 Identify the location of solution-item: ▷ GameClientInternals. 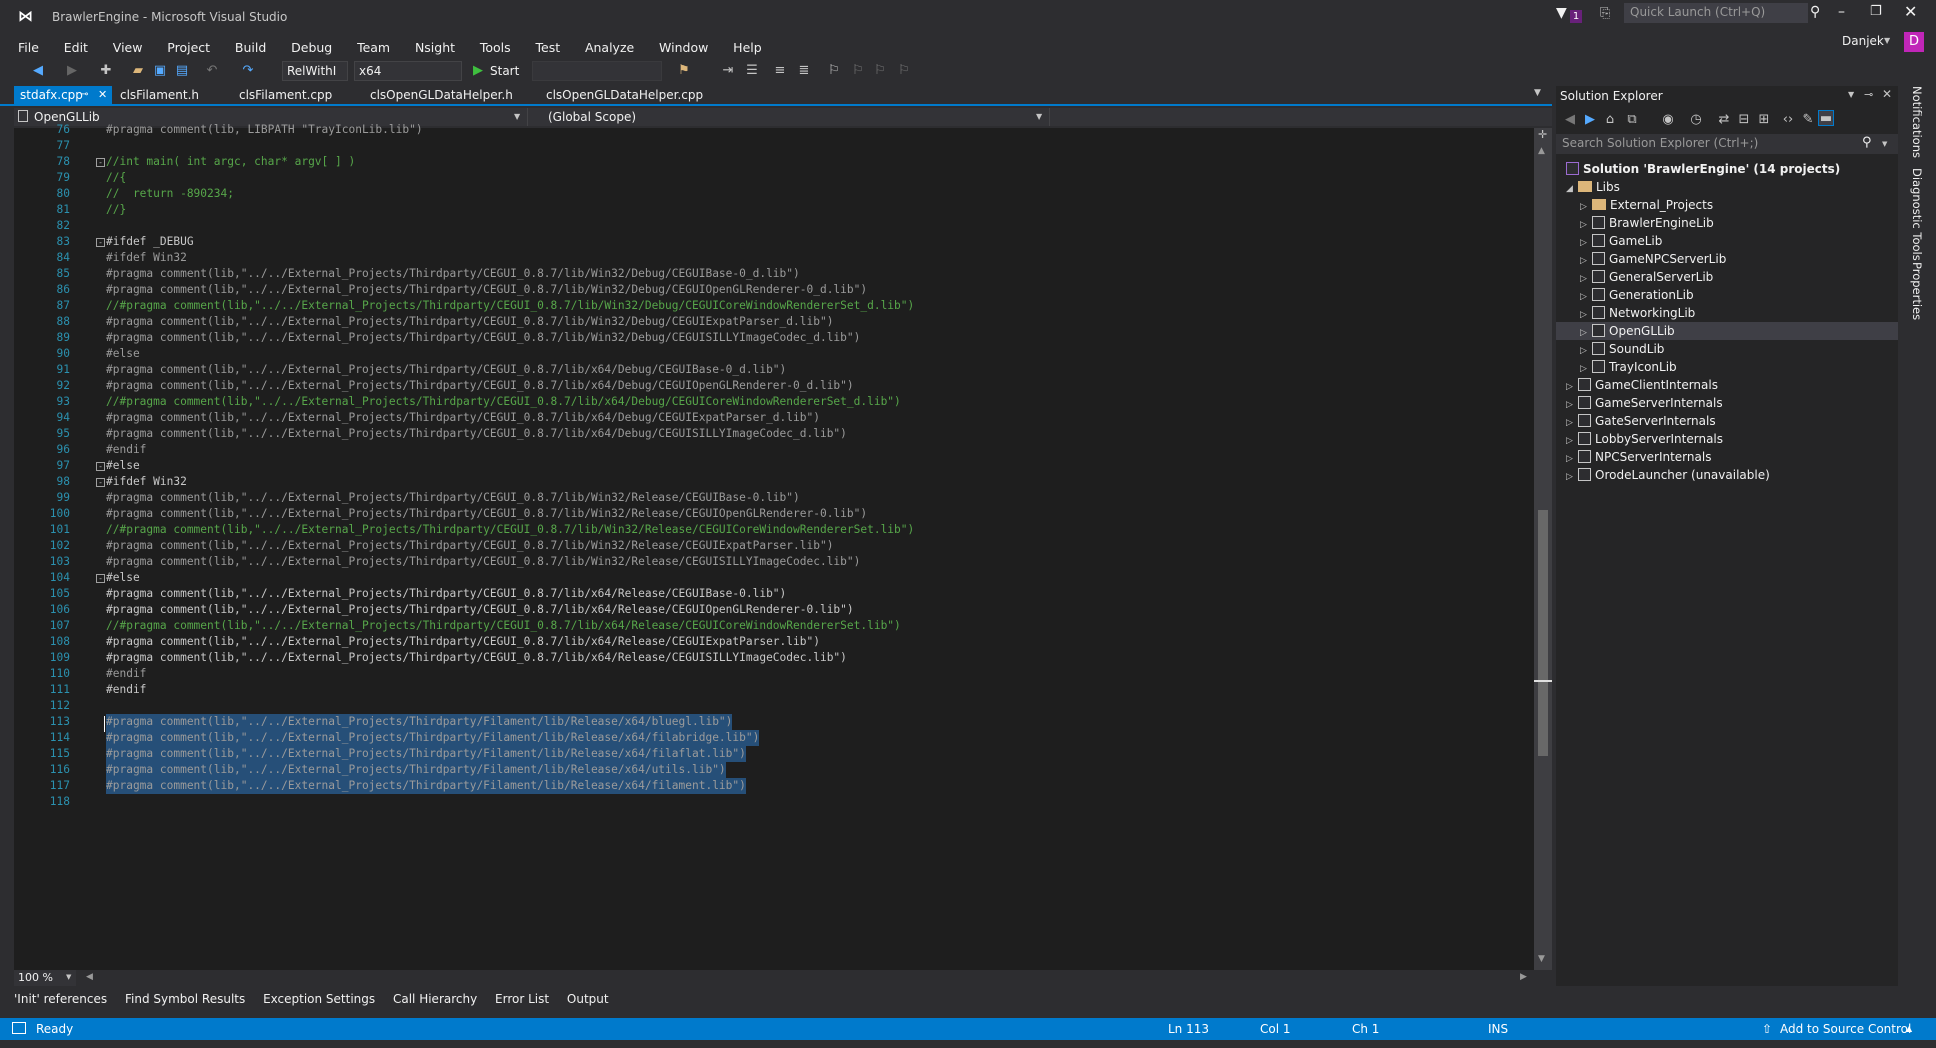
(1642, 385).